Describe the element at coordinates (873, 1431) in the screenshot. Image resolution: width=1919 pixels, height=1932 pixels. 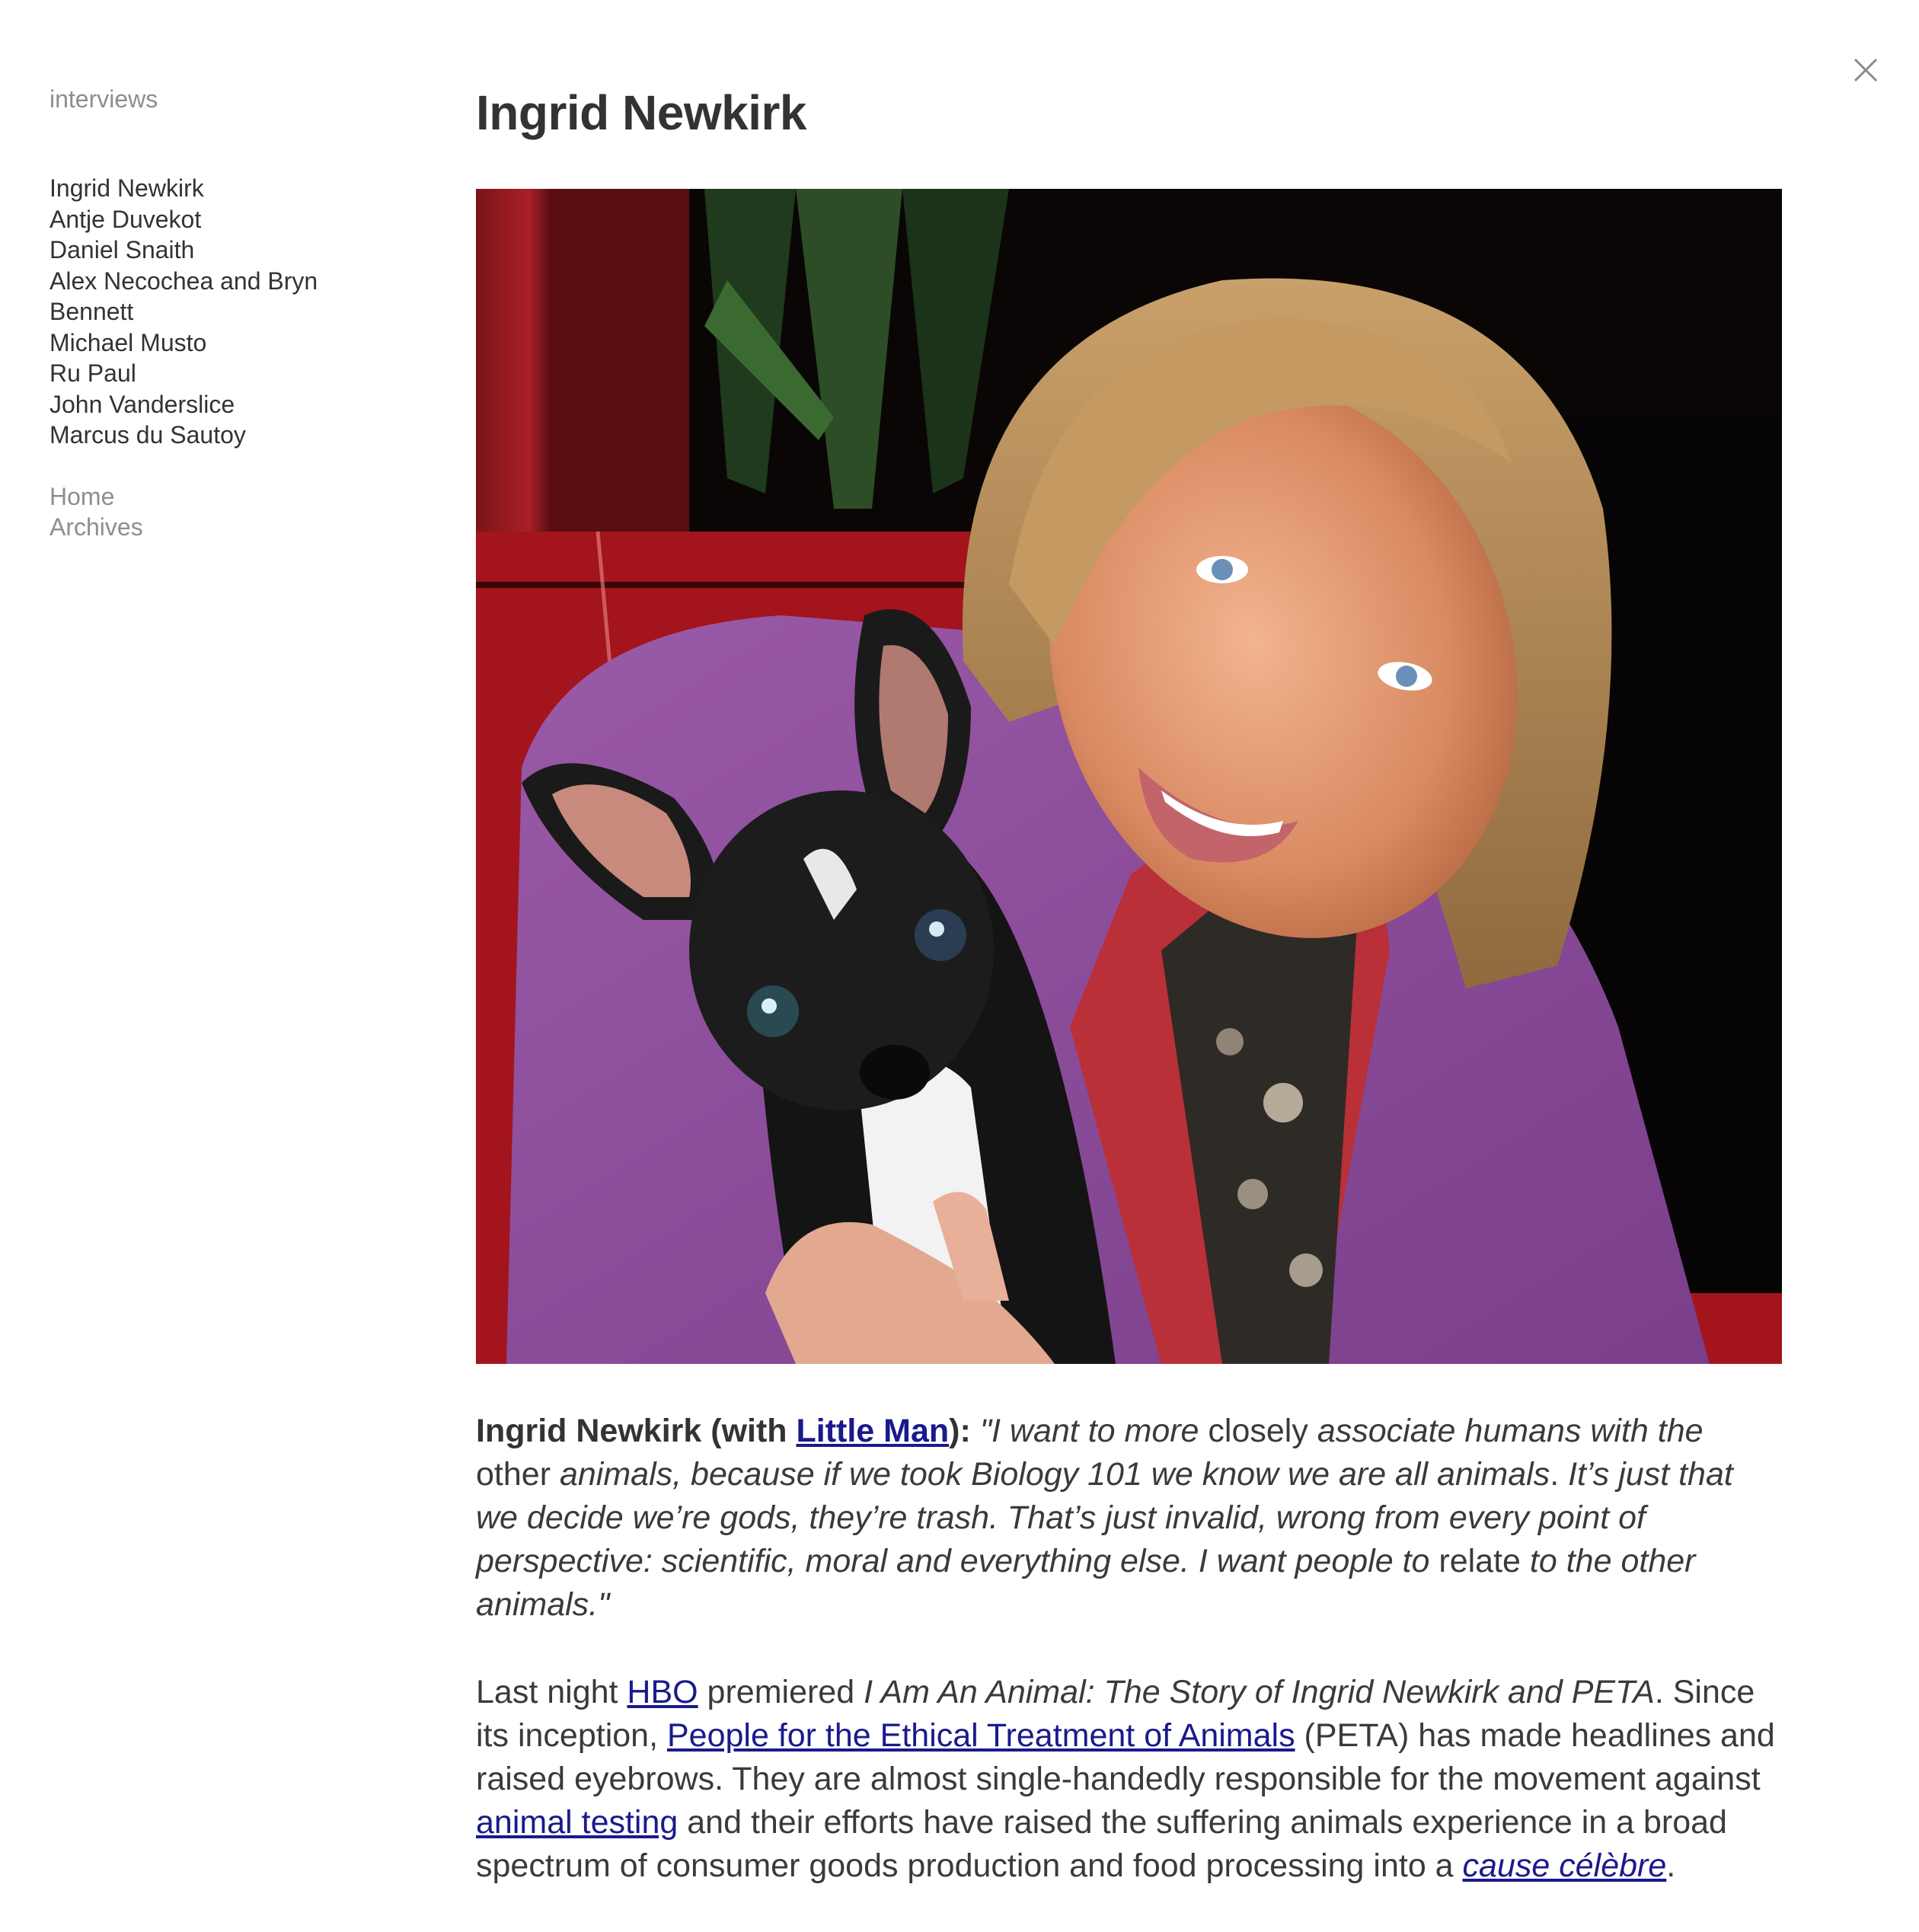
I see `little-man-link: Little Man` at that location.